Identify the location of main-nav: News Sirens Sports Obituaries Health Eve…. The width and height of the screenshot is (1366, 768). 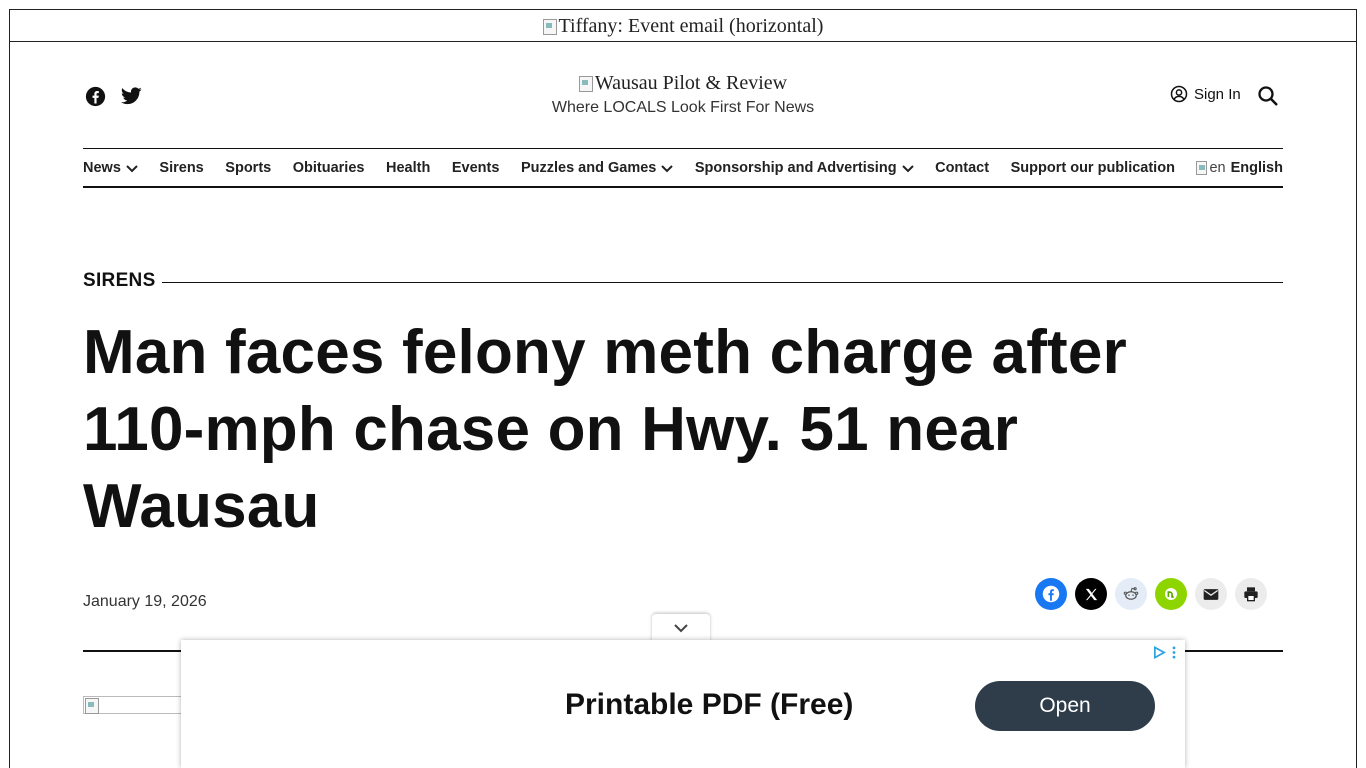
(683, 168).